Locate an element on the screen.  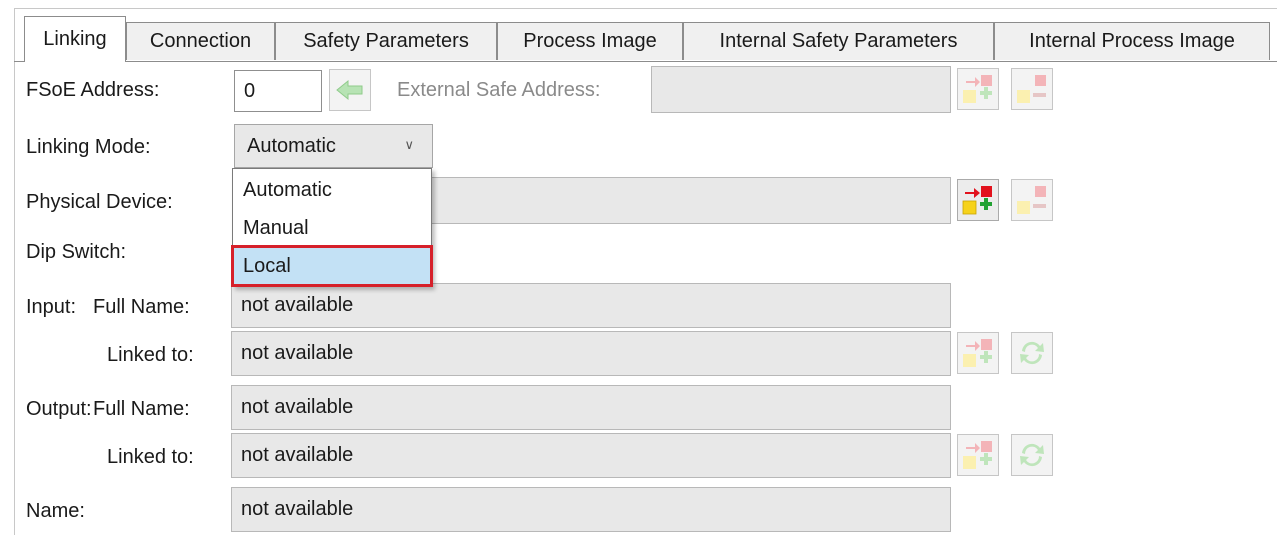
external-safe-address-label: External Safe Address: is located at coordinates (499, 90).